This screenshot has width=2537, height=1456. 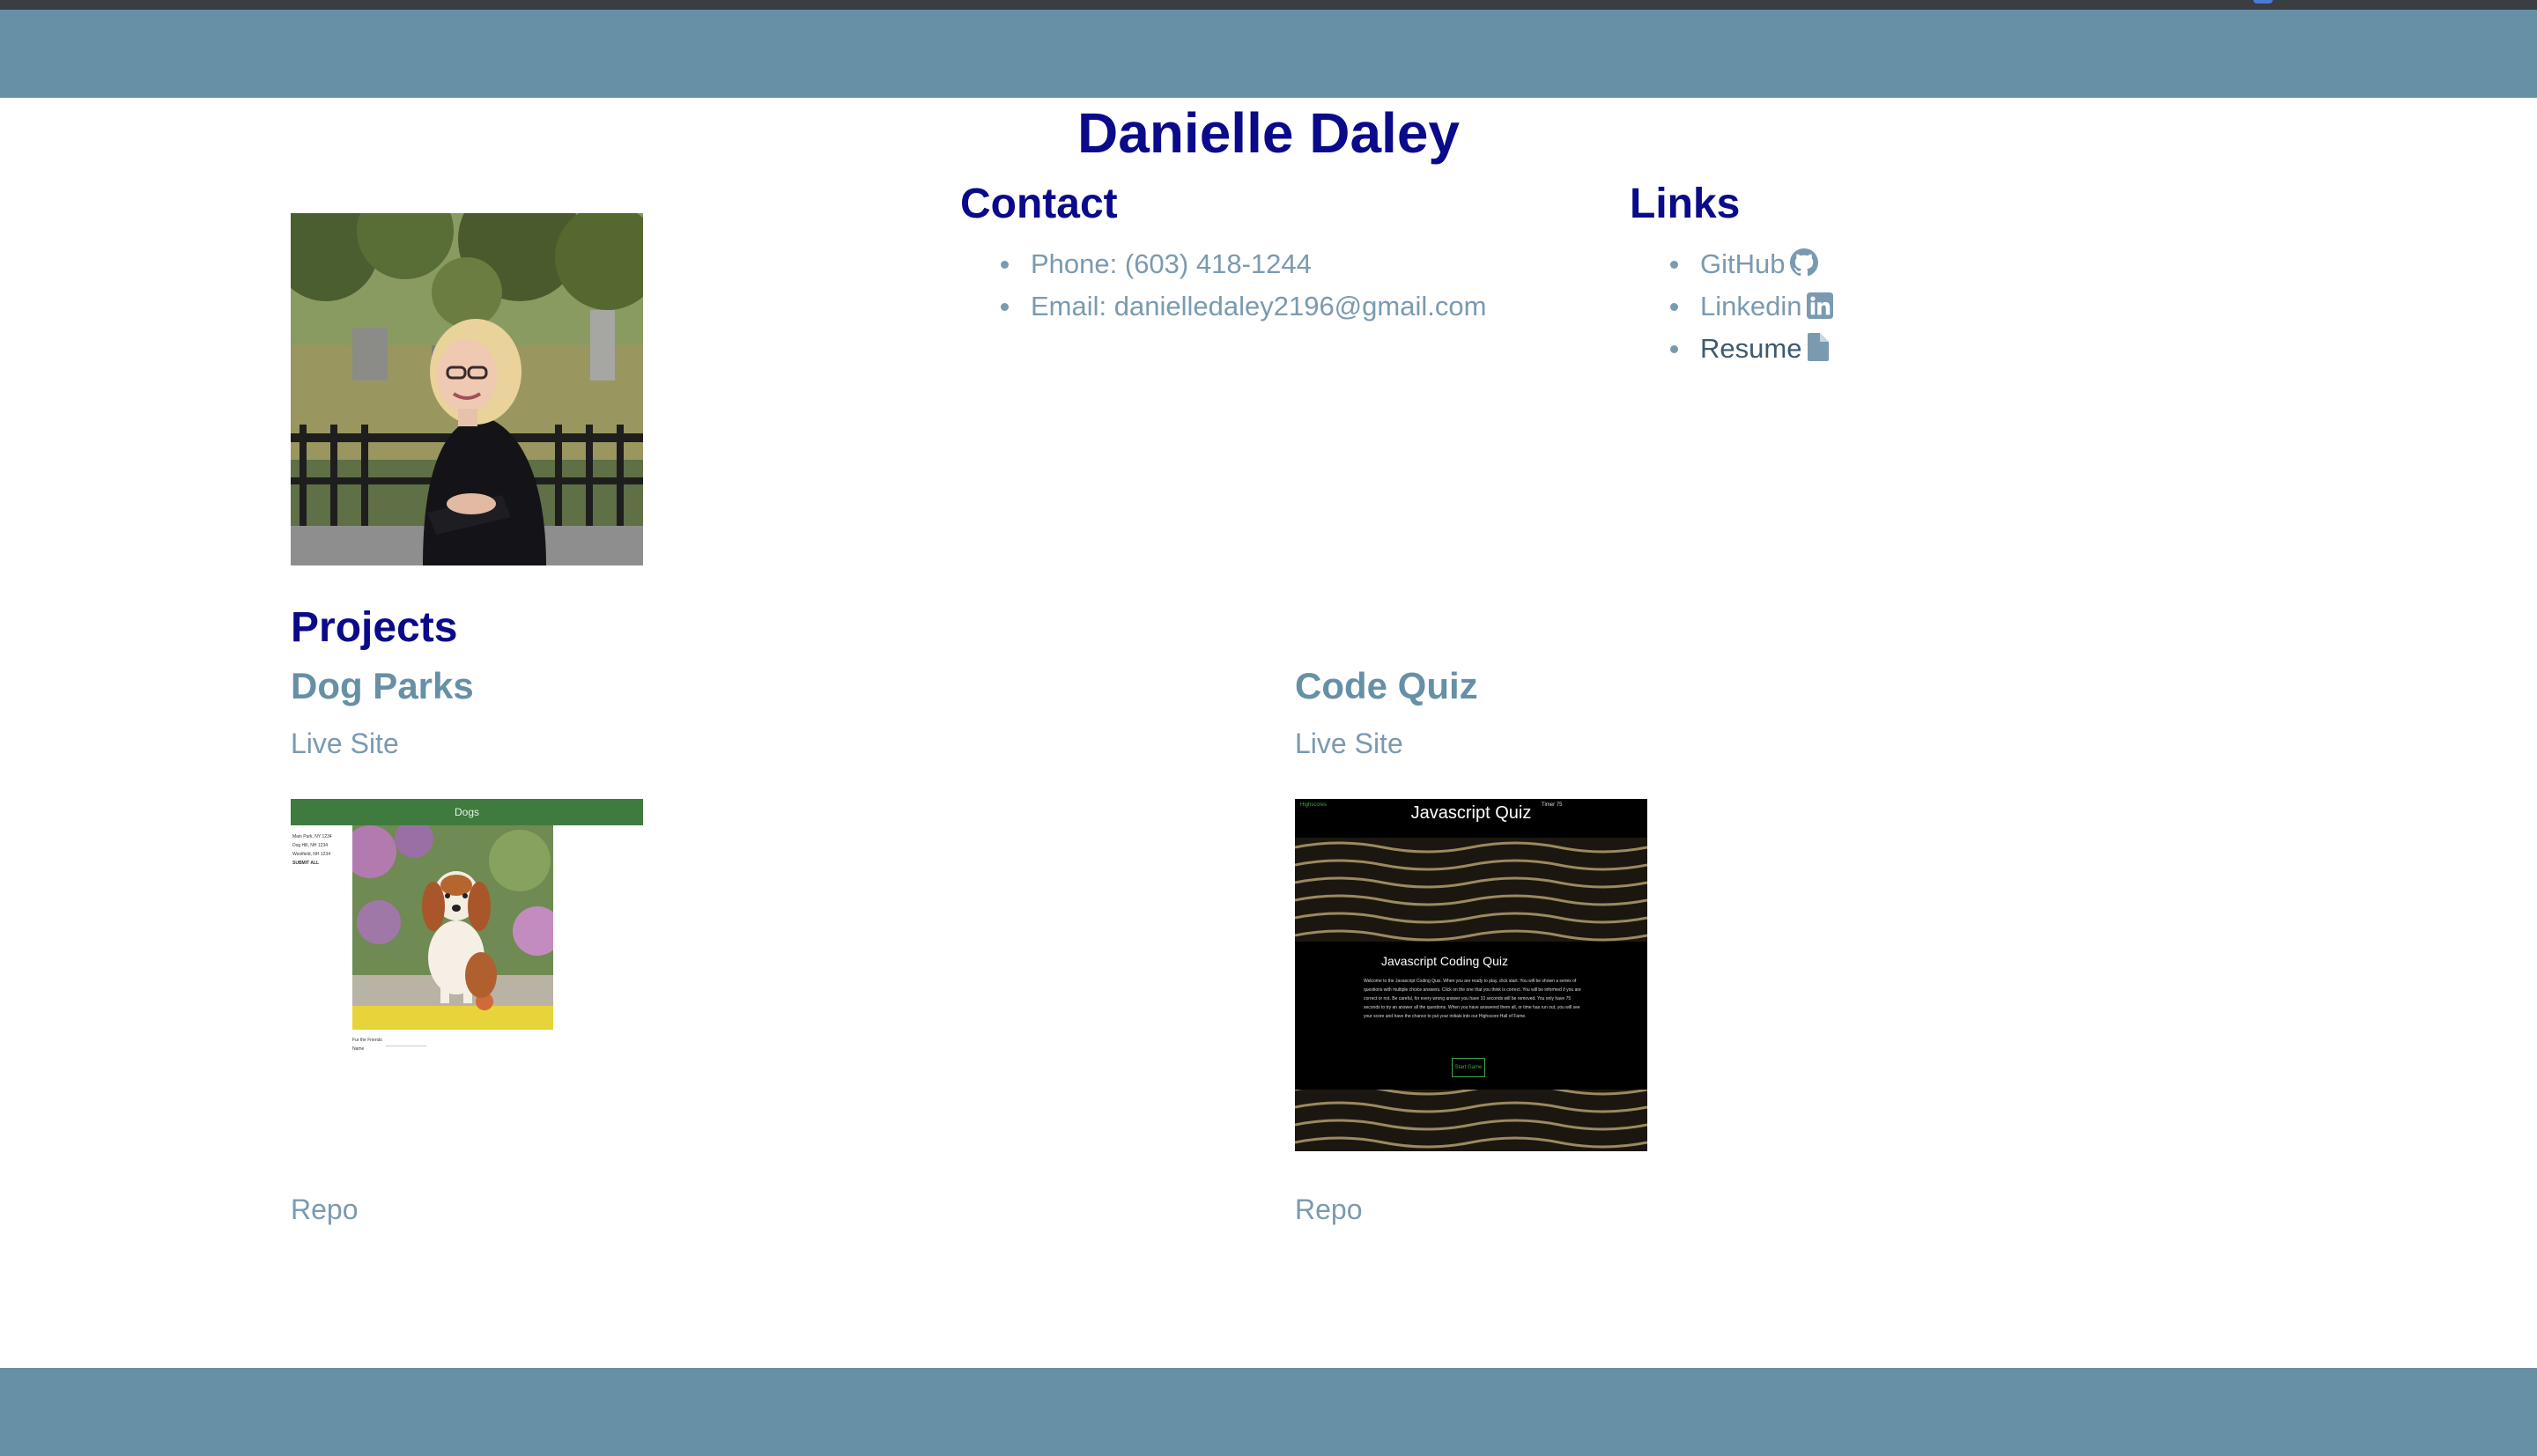 I want to click on quiz-shot-title: Javascript Quiz, so click(x=1471, y=813).